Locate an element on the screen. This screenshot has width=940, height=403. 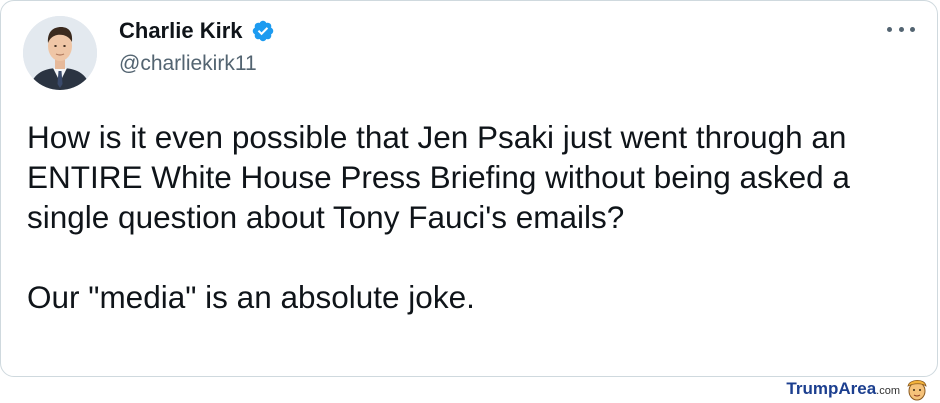
watermark-brand: TrumpArea is located at coordinates (831, 388).